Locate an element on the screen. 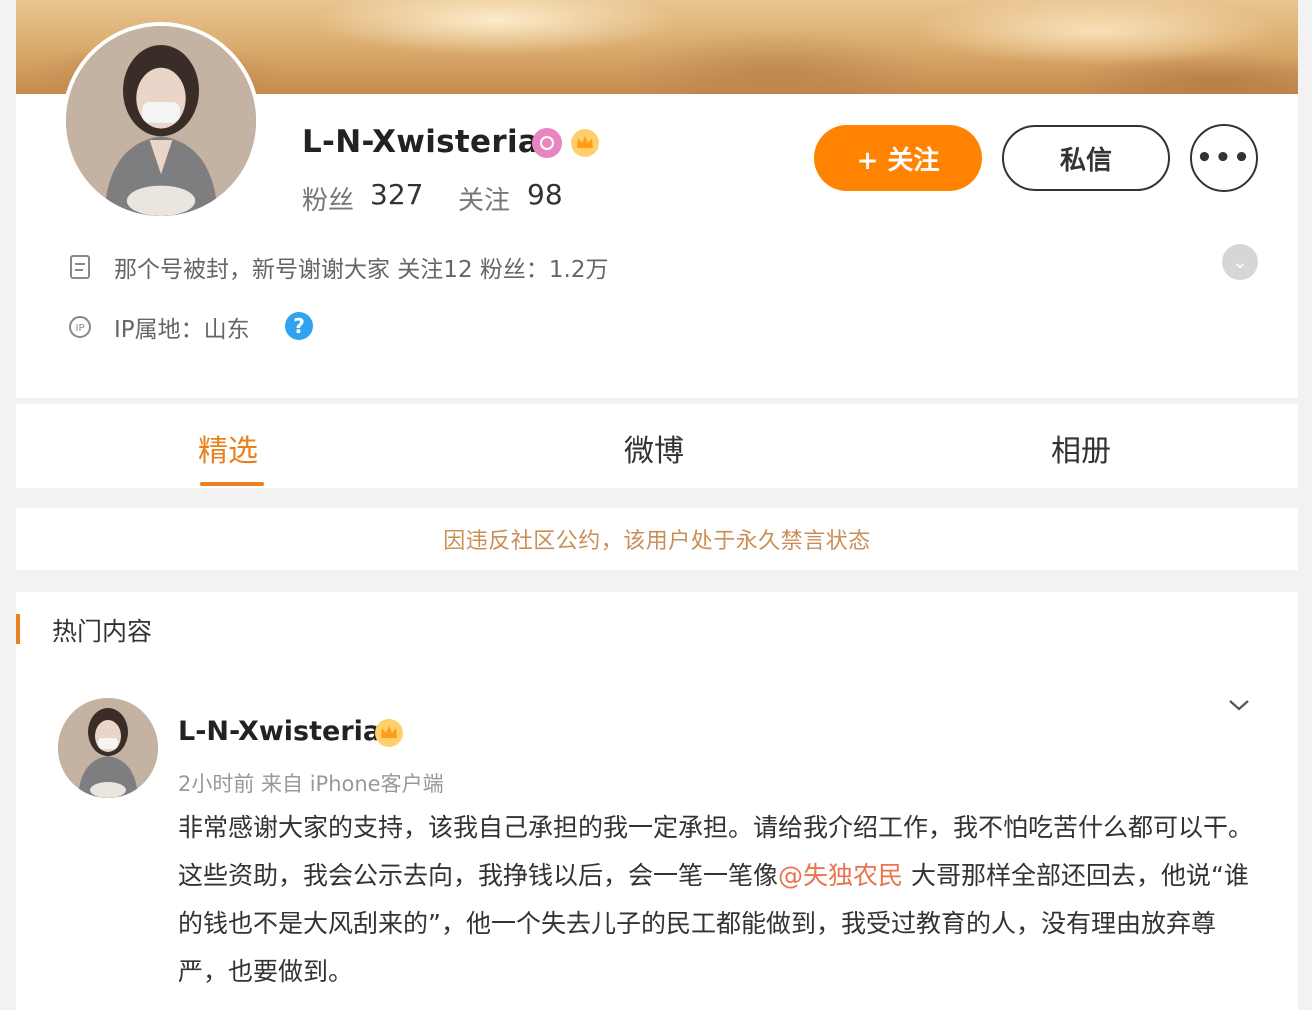 This screenshot has width=1312, height=1010. avatar is located at coordinates (161, 121).